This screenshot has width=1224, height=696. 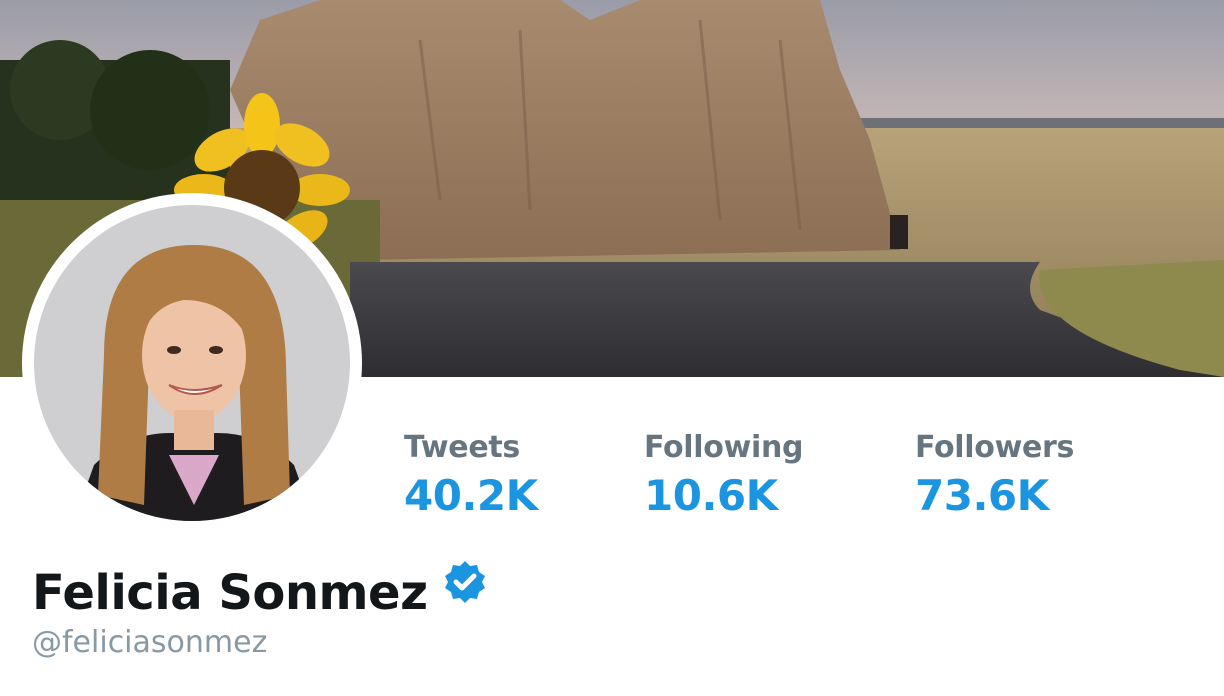 I want to click on stat-tweets-value: 40.2K, so click(x=471, y=495).